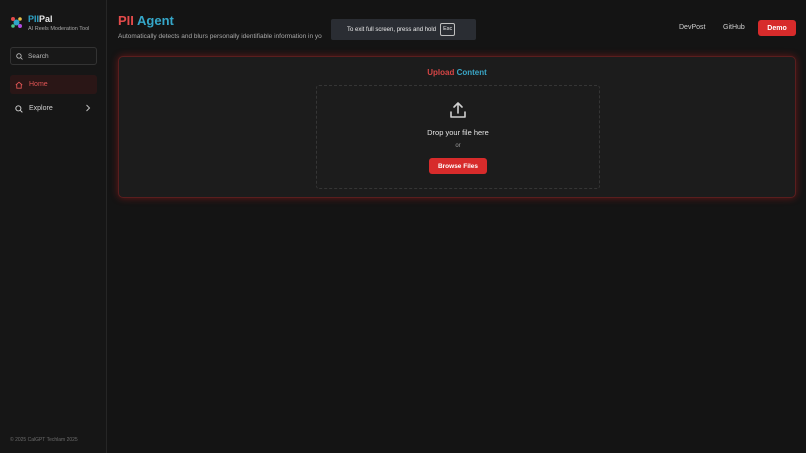 The height and width of the screenshot is (453, 806). Describe the element at coordinates (88, 108) in the screenshot. I see `chevron-right-icon` at that location.